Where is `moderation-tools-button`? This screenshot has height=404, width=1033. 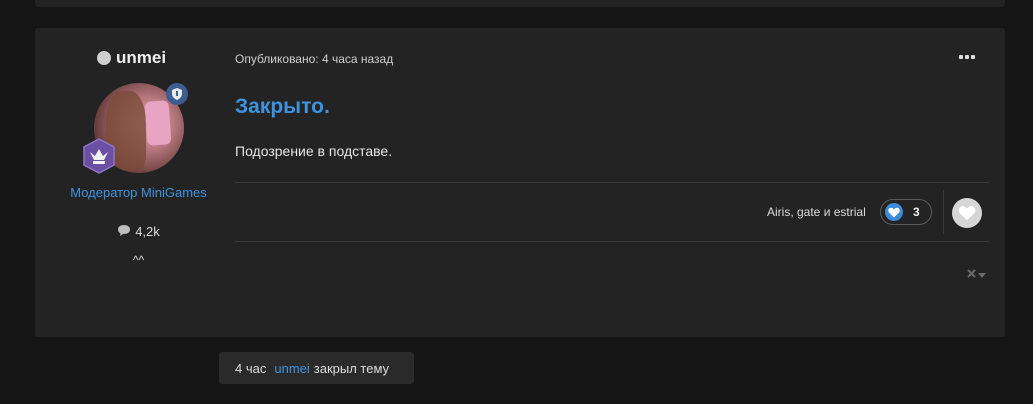 moderation-tools-button is located at coordinates (976, 274).